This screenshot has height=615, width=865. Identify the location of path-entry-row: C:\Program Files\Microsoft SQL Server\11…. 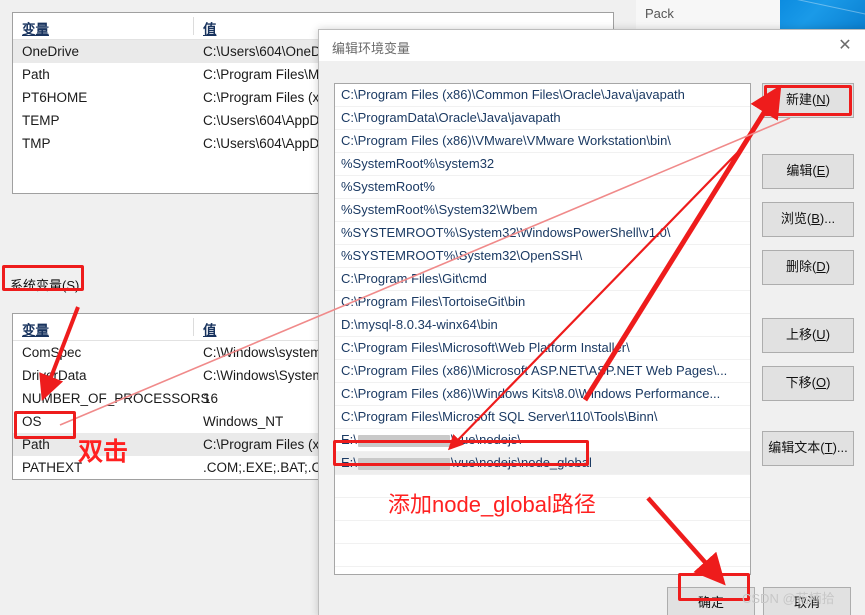
(542, 417).